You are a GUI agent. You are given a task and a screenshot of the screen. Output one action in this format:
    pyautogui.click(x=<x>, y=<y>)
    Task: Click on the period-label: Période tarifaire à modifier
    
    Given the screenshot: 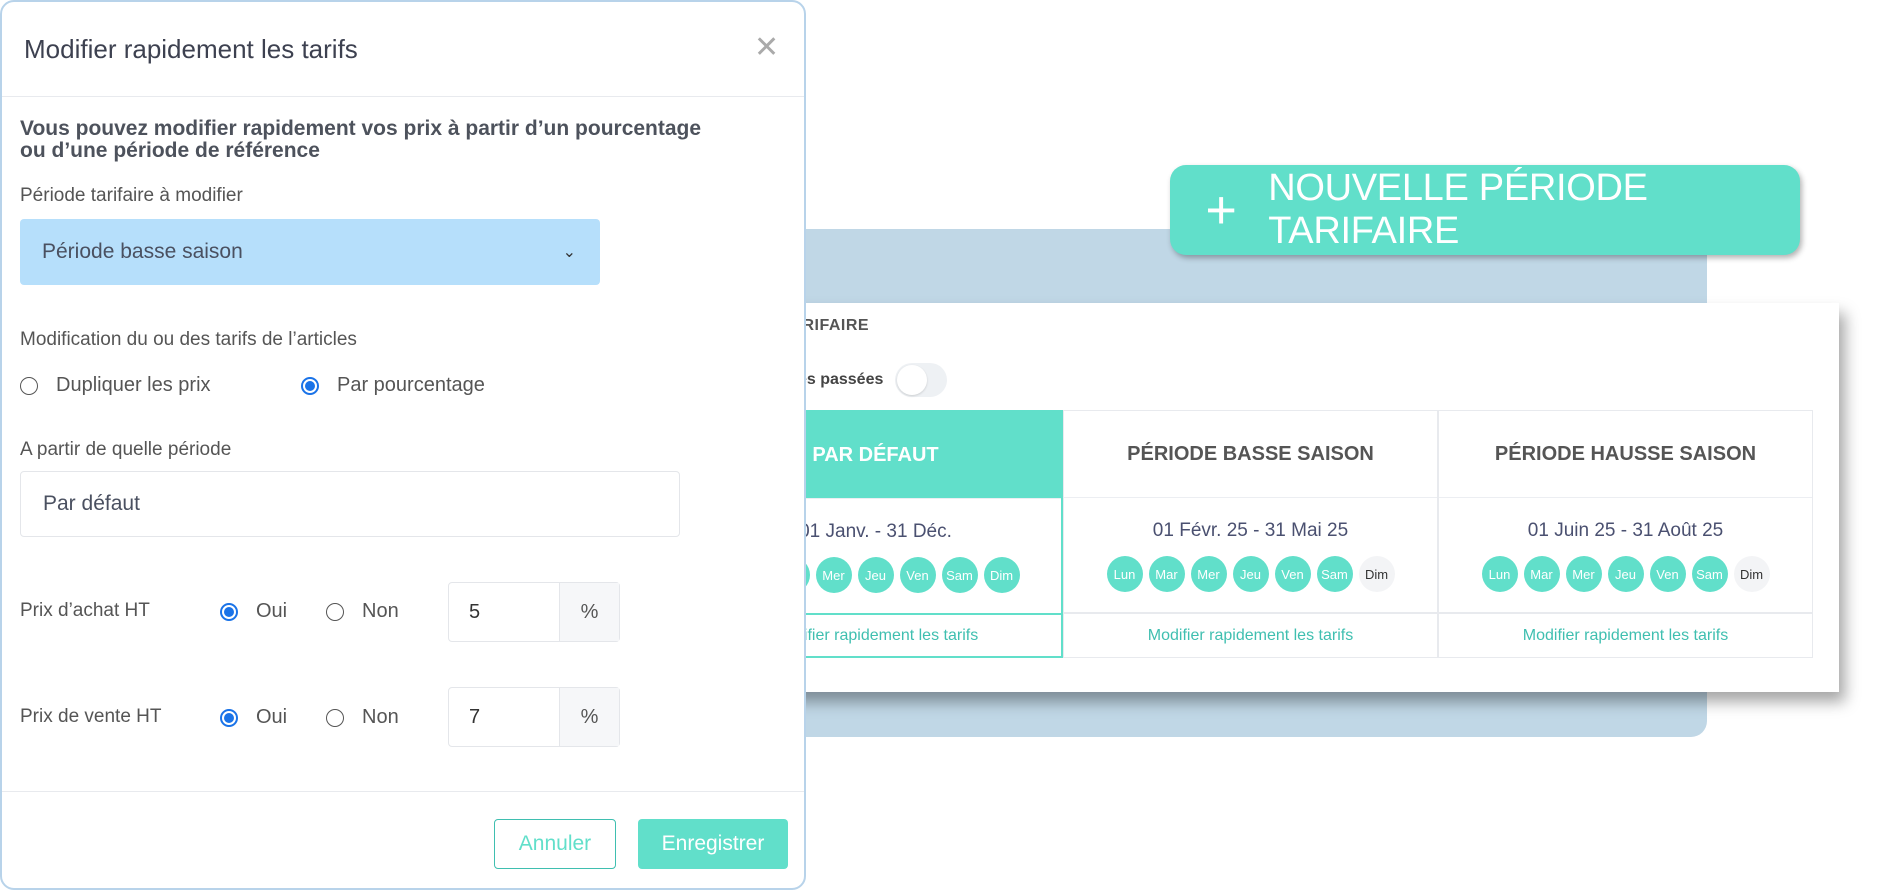 What is the action you would take?
    pyautogui.click(x=131, y=195)
    